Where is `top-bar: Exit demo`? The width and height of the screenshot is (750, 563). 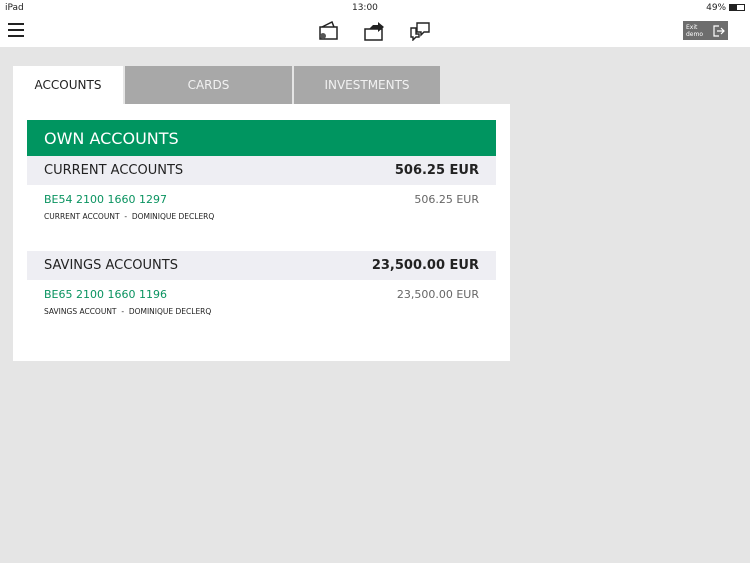
top-bar: Exit demo is located at coordinates (375, 31).